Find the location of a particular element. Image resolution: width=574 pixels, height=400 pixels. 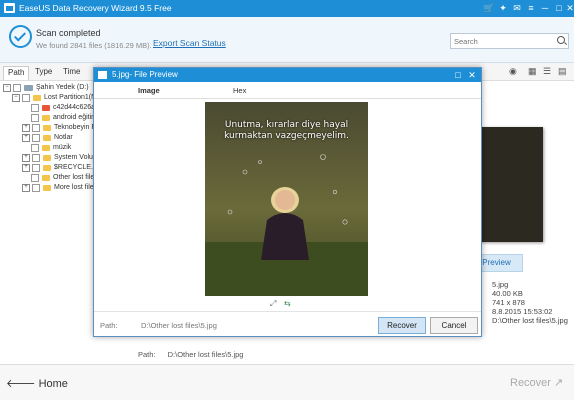

list-view-icon: ☰ is located at coordinates (547, 71).